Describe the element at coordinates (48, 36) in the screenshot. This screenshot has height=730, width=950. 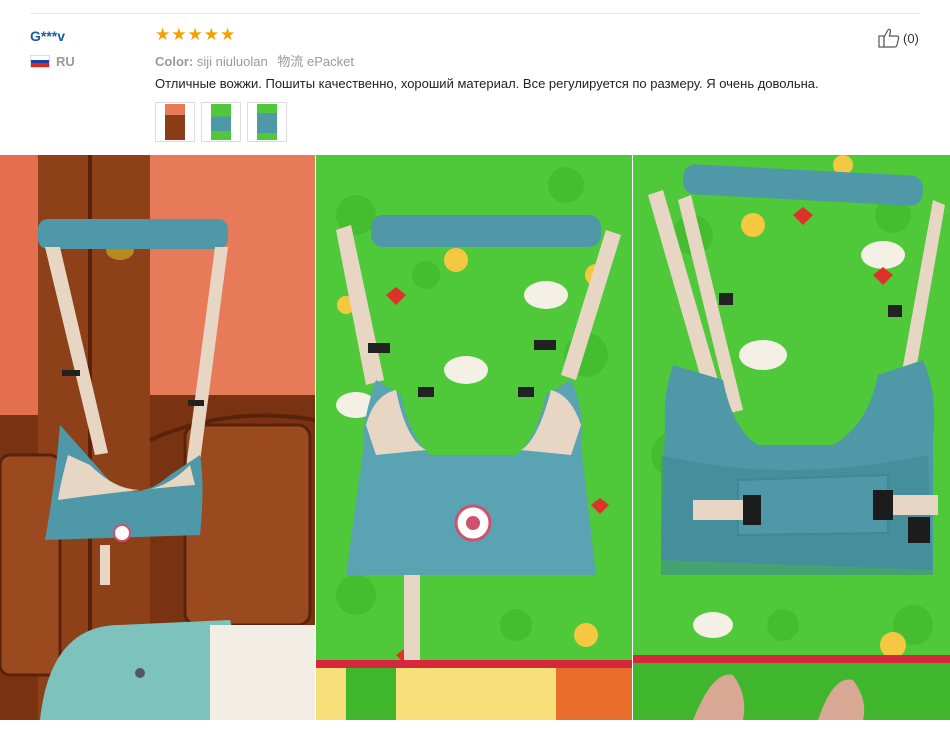
I see `reviewer-name: G***v` at that location.